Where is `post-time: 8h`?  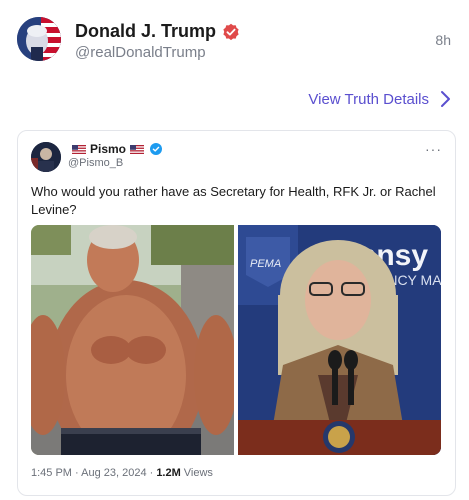
post-time: 8h is located at coordinates (443, 40).